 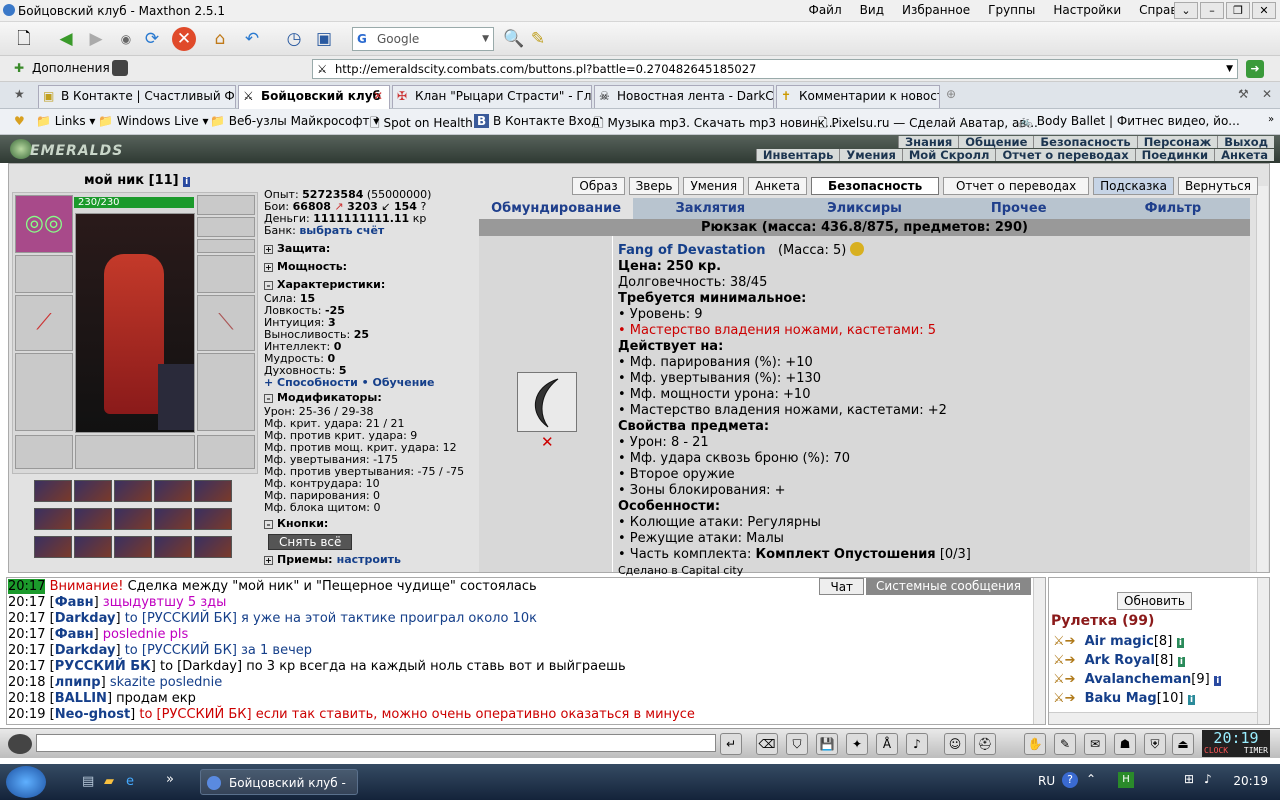 I want to click on refresh-button: Обновить, so click(x=1154, y=601).